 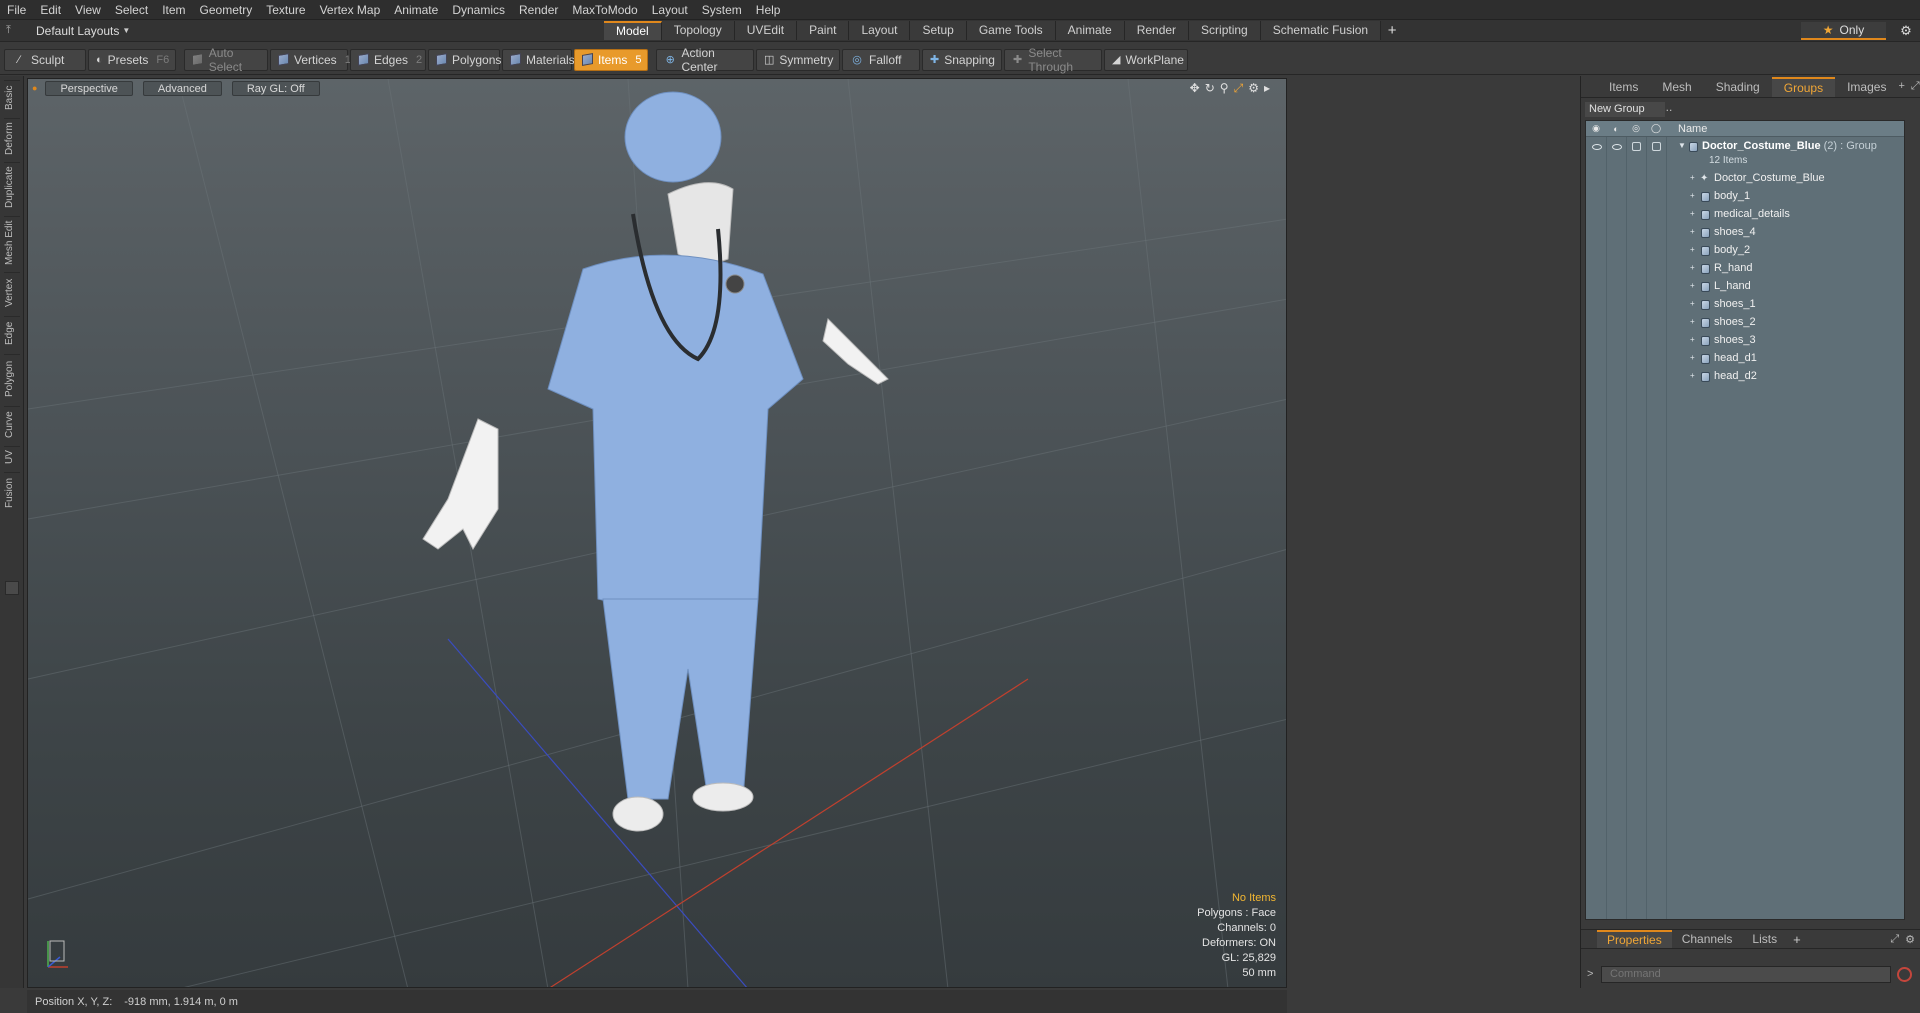 I want to click on collapse-icon: ▼, so click(x=1682, y=145).